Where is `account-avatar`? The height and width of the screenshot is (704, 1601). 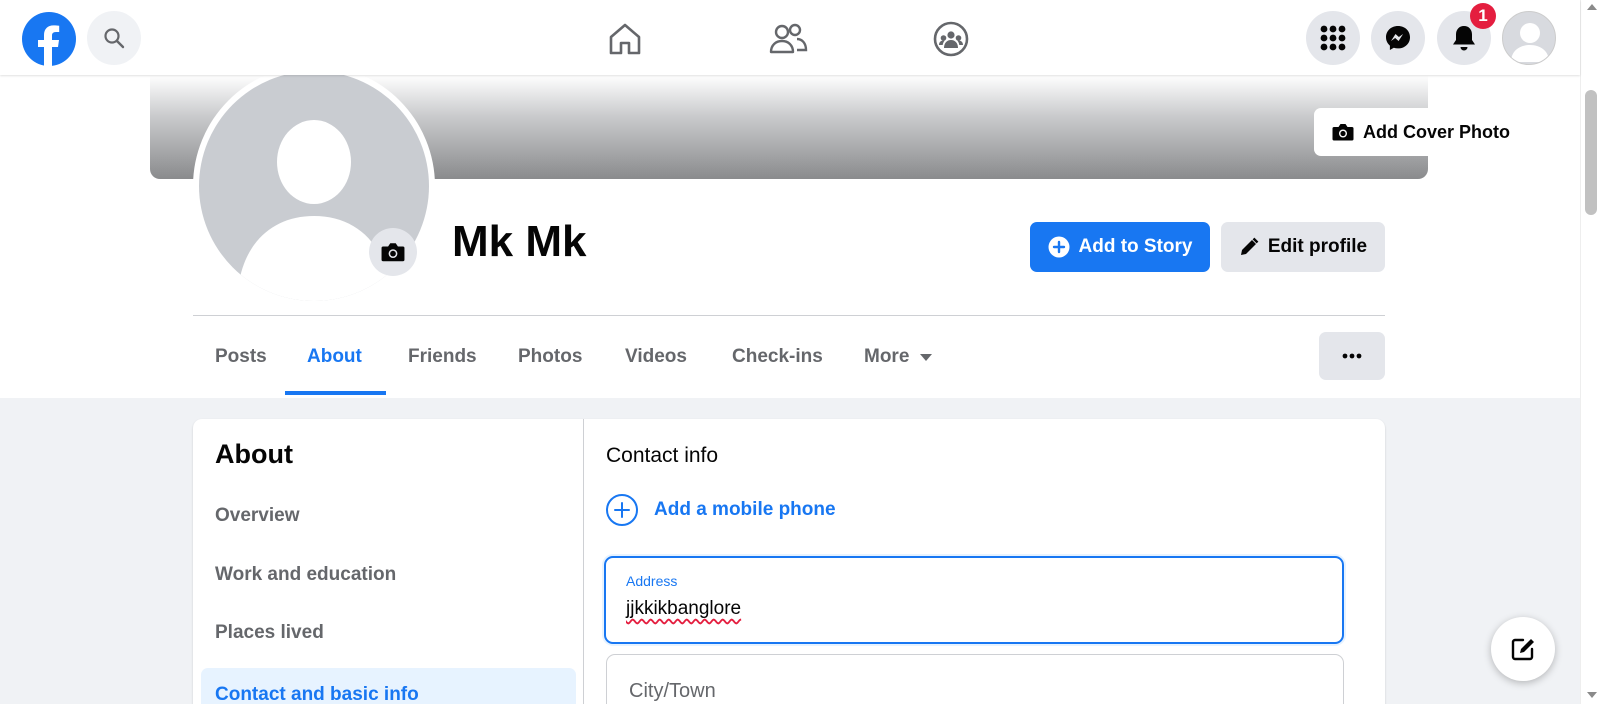 account-avatar is located at coordinates (1529, 38).